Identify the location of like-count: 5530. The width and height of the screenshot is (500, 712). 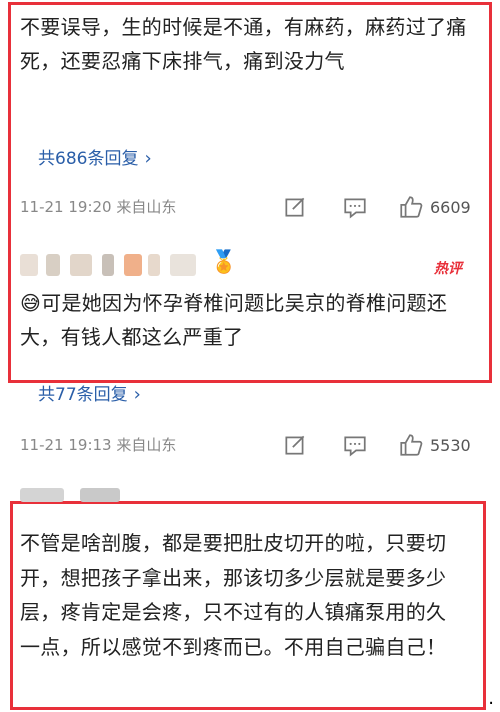
(450, 445).